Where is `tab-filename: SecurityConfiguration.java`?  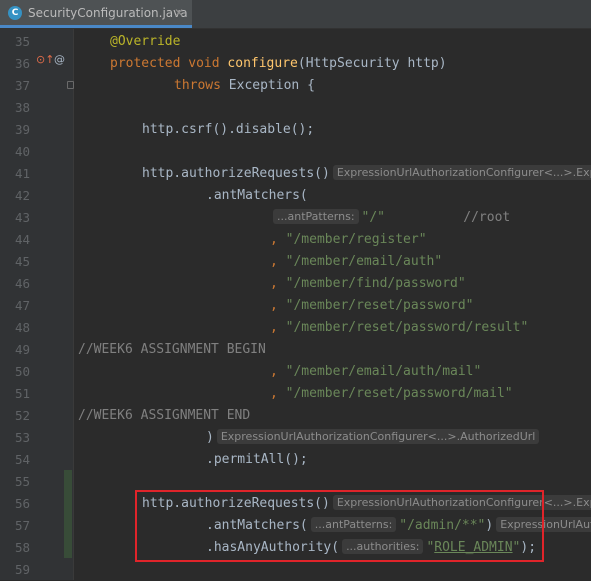
tab-filename: SecurityConfiguration.java is located at coordinates (108, 12).